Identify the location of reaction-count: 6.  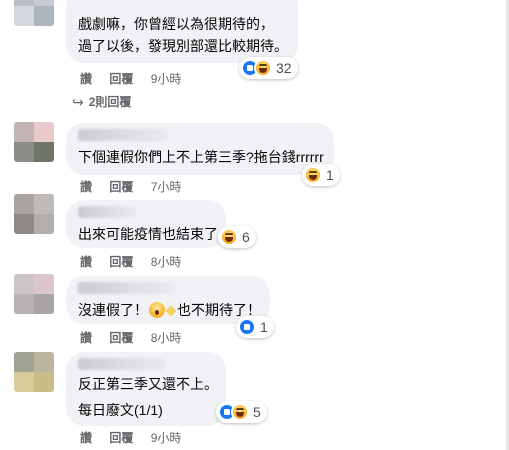
(246, 237).